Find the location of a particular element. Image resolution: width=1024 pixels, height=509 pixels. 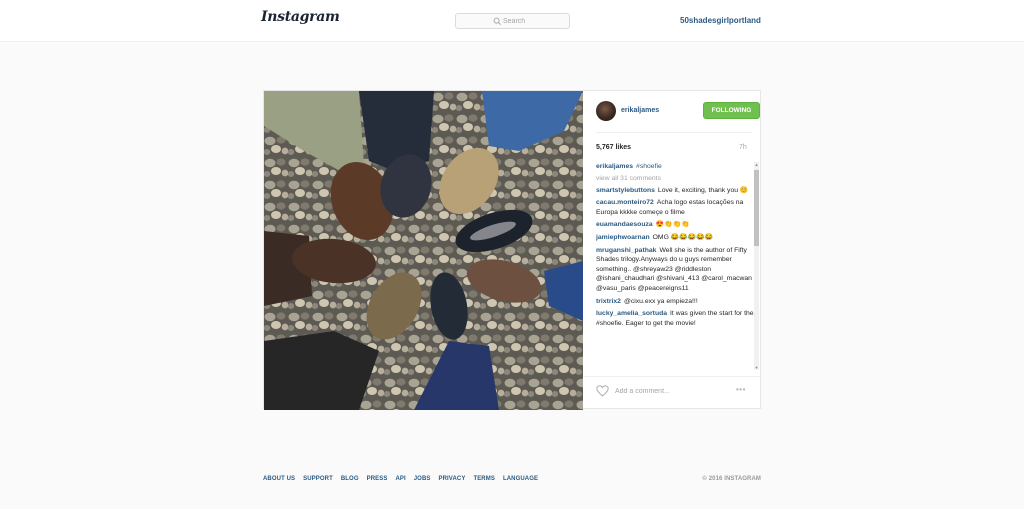

top-navigation-bar: Instagram 50shadesgirlportland is located at coordinates (512, 21).